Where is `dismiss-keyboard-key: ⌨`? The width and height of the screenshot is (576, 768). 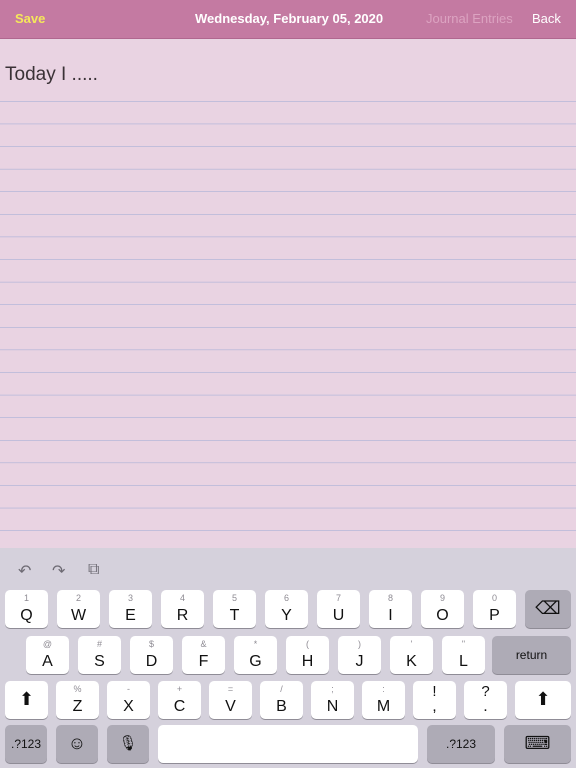
dismiss-keyboard-key: ⌨ is located at coordinates (537, 744).